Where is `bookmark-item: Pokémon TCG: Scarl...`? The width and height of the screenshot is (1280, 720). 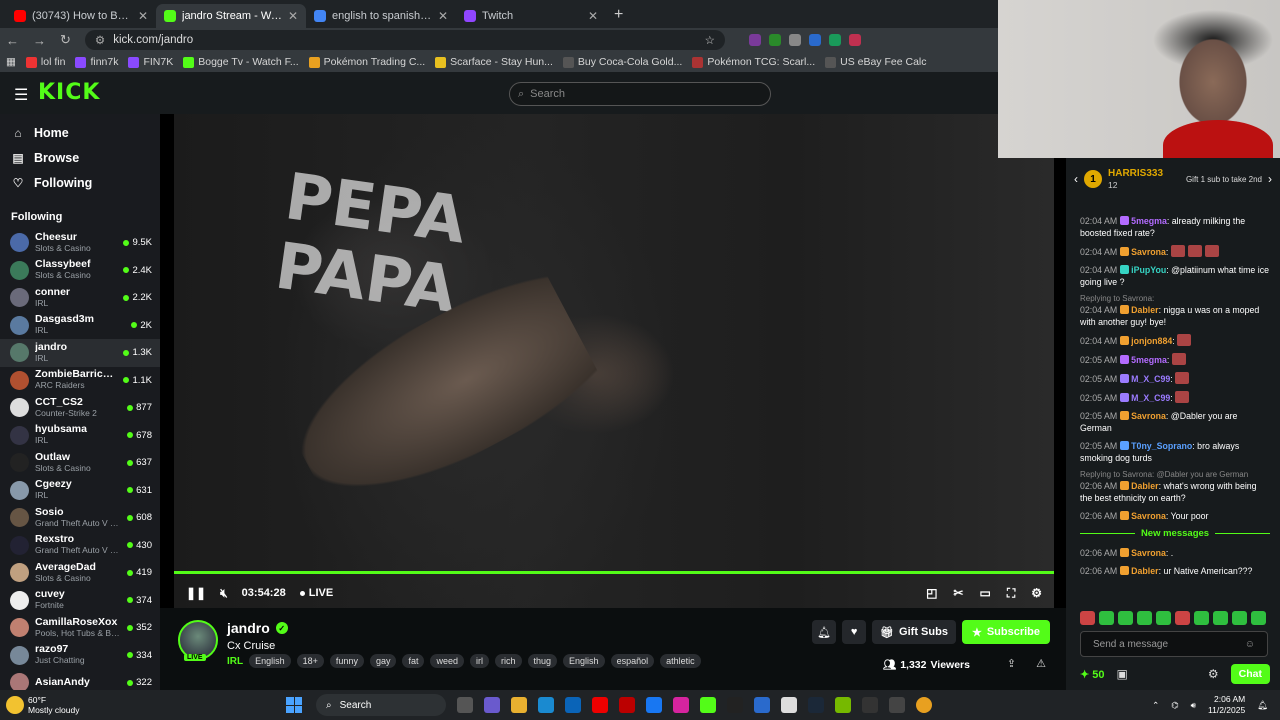
bookmark-item: Pokémon TCG: Scarl... is located at coordinates (753, 62).